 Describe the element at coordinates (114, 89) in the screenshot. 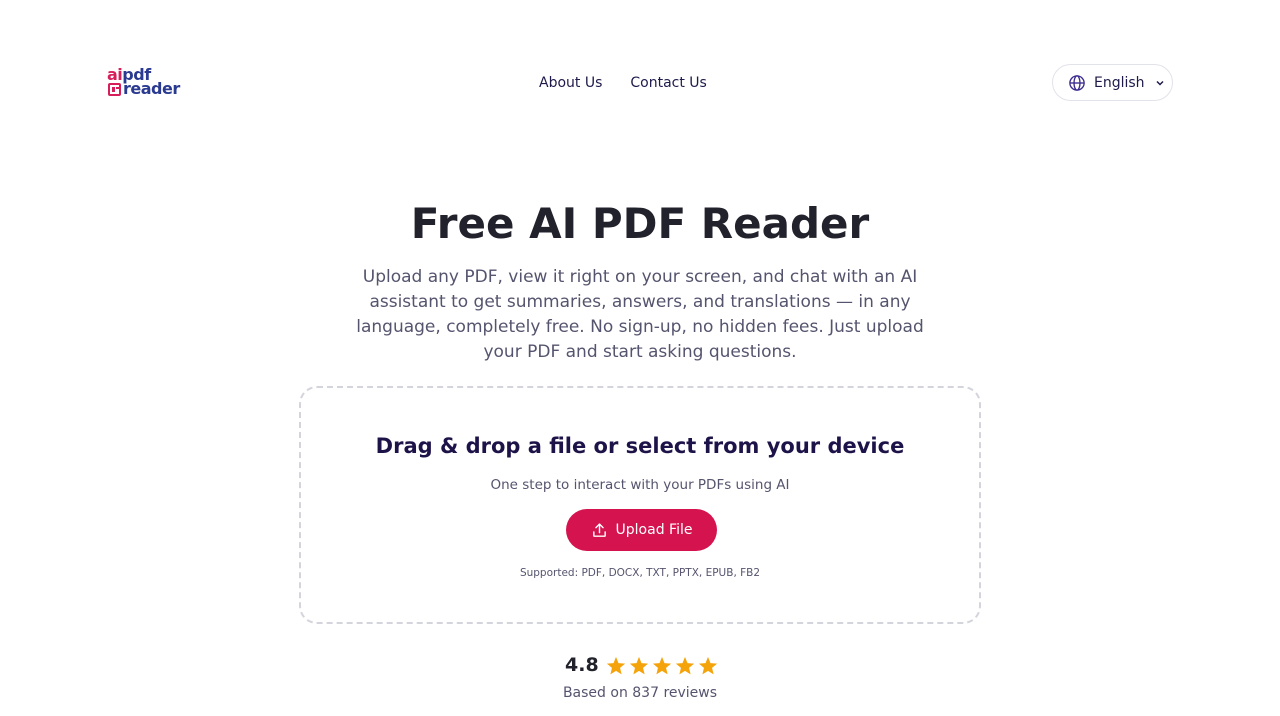

I see `logo-document-icon` at that location.